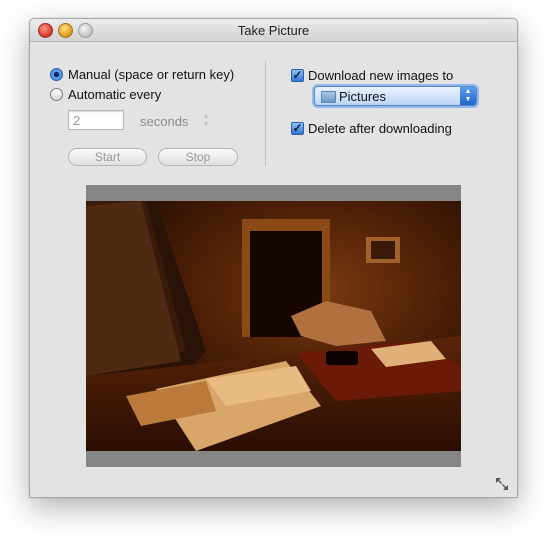 The height and width of the screenshot is (543, 550). Describe the element at coordinates (328, 97) in the screenshot. I see `folder-icon` at that location.